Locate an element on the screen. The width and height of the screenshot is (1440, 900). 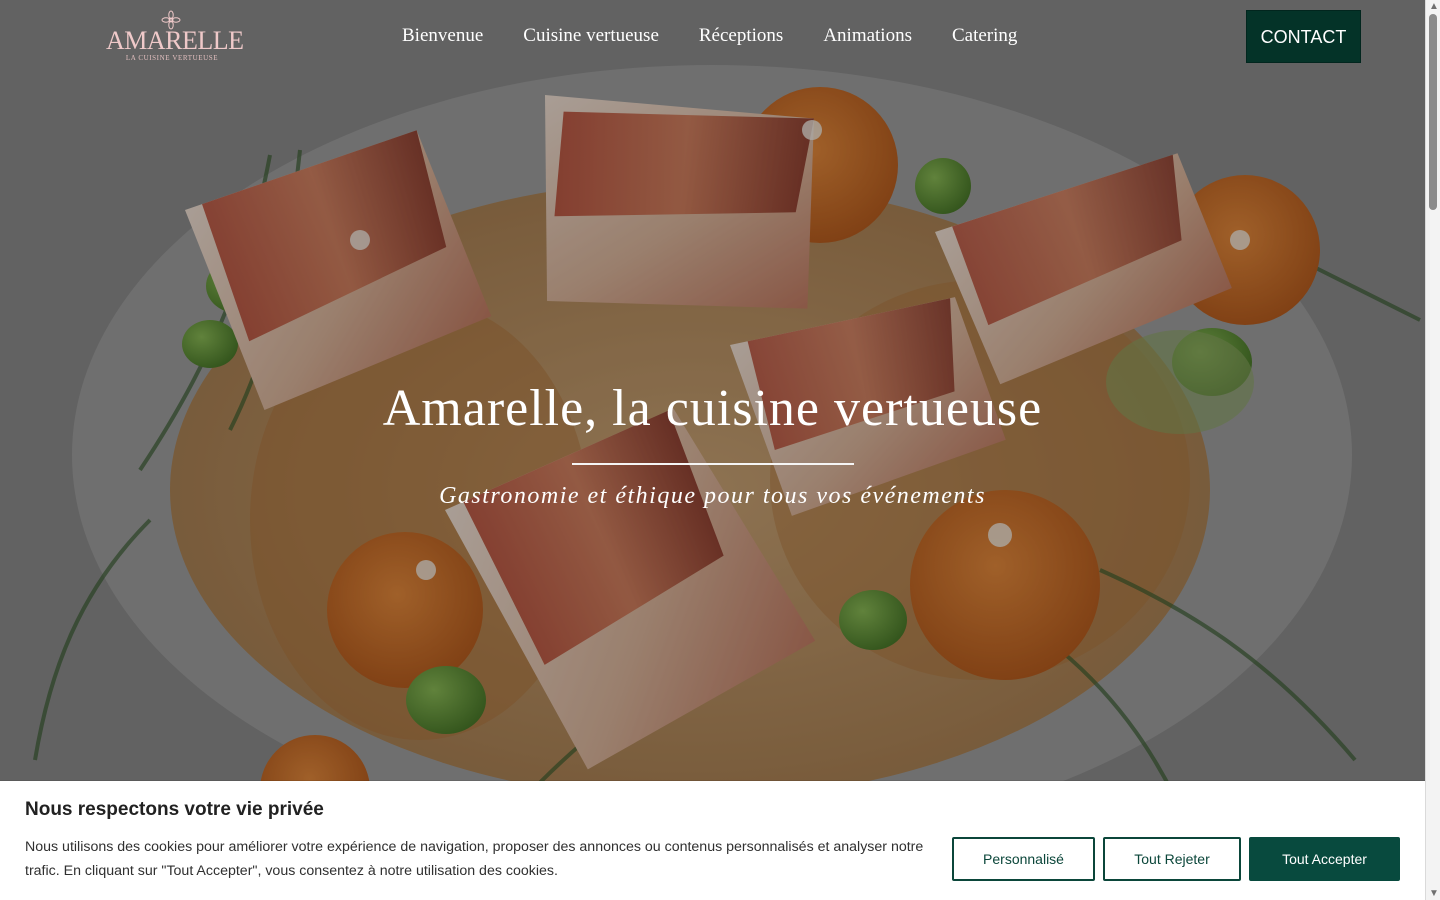
hero-title: Amarelle, la cuisine vertueuse is located at coordinates (712, 408).